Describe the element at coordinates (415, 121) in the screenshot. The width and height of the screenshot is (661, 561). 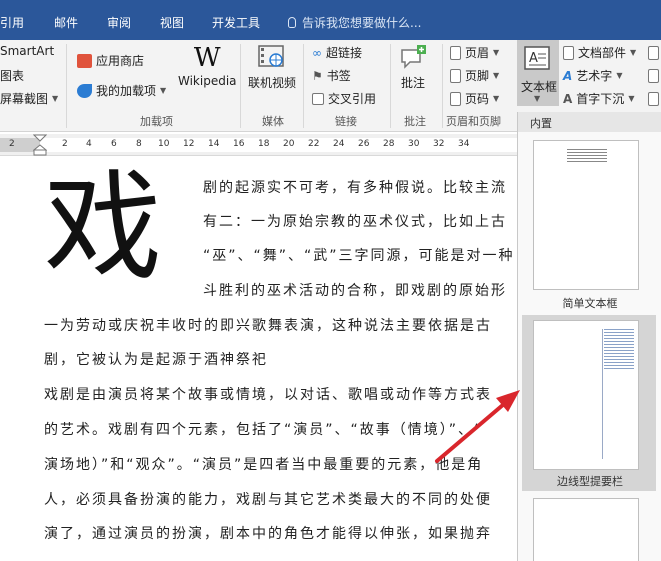
I see `group-label-comments: 批注` at that location.